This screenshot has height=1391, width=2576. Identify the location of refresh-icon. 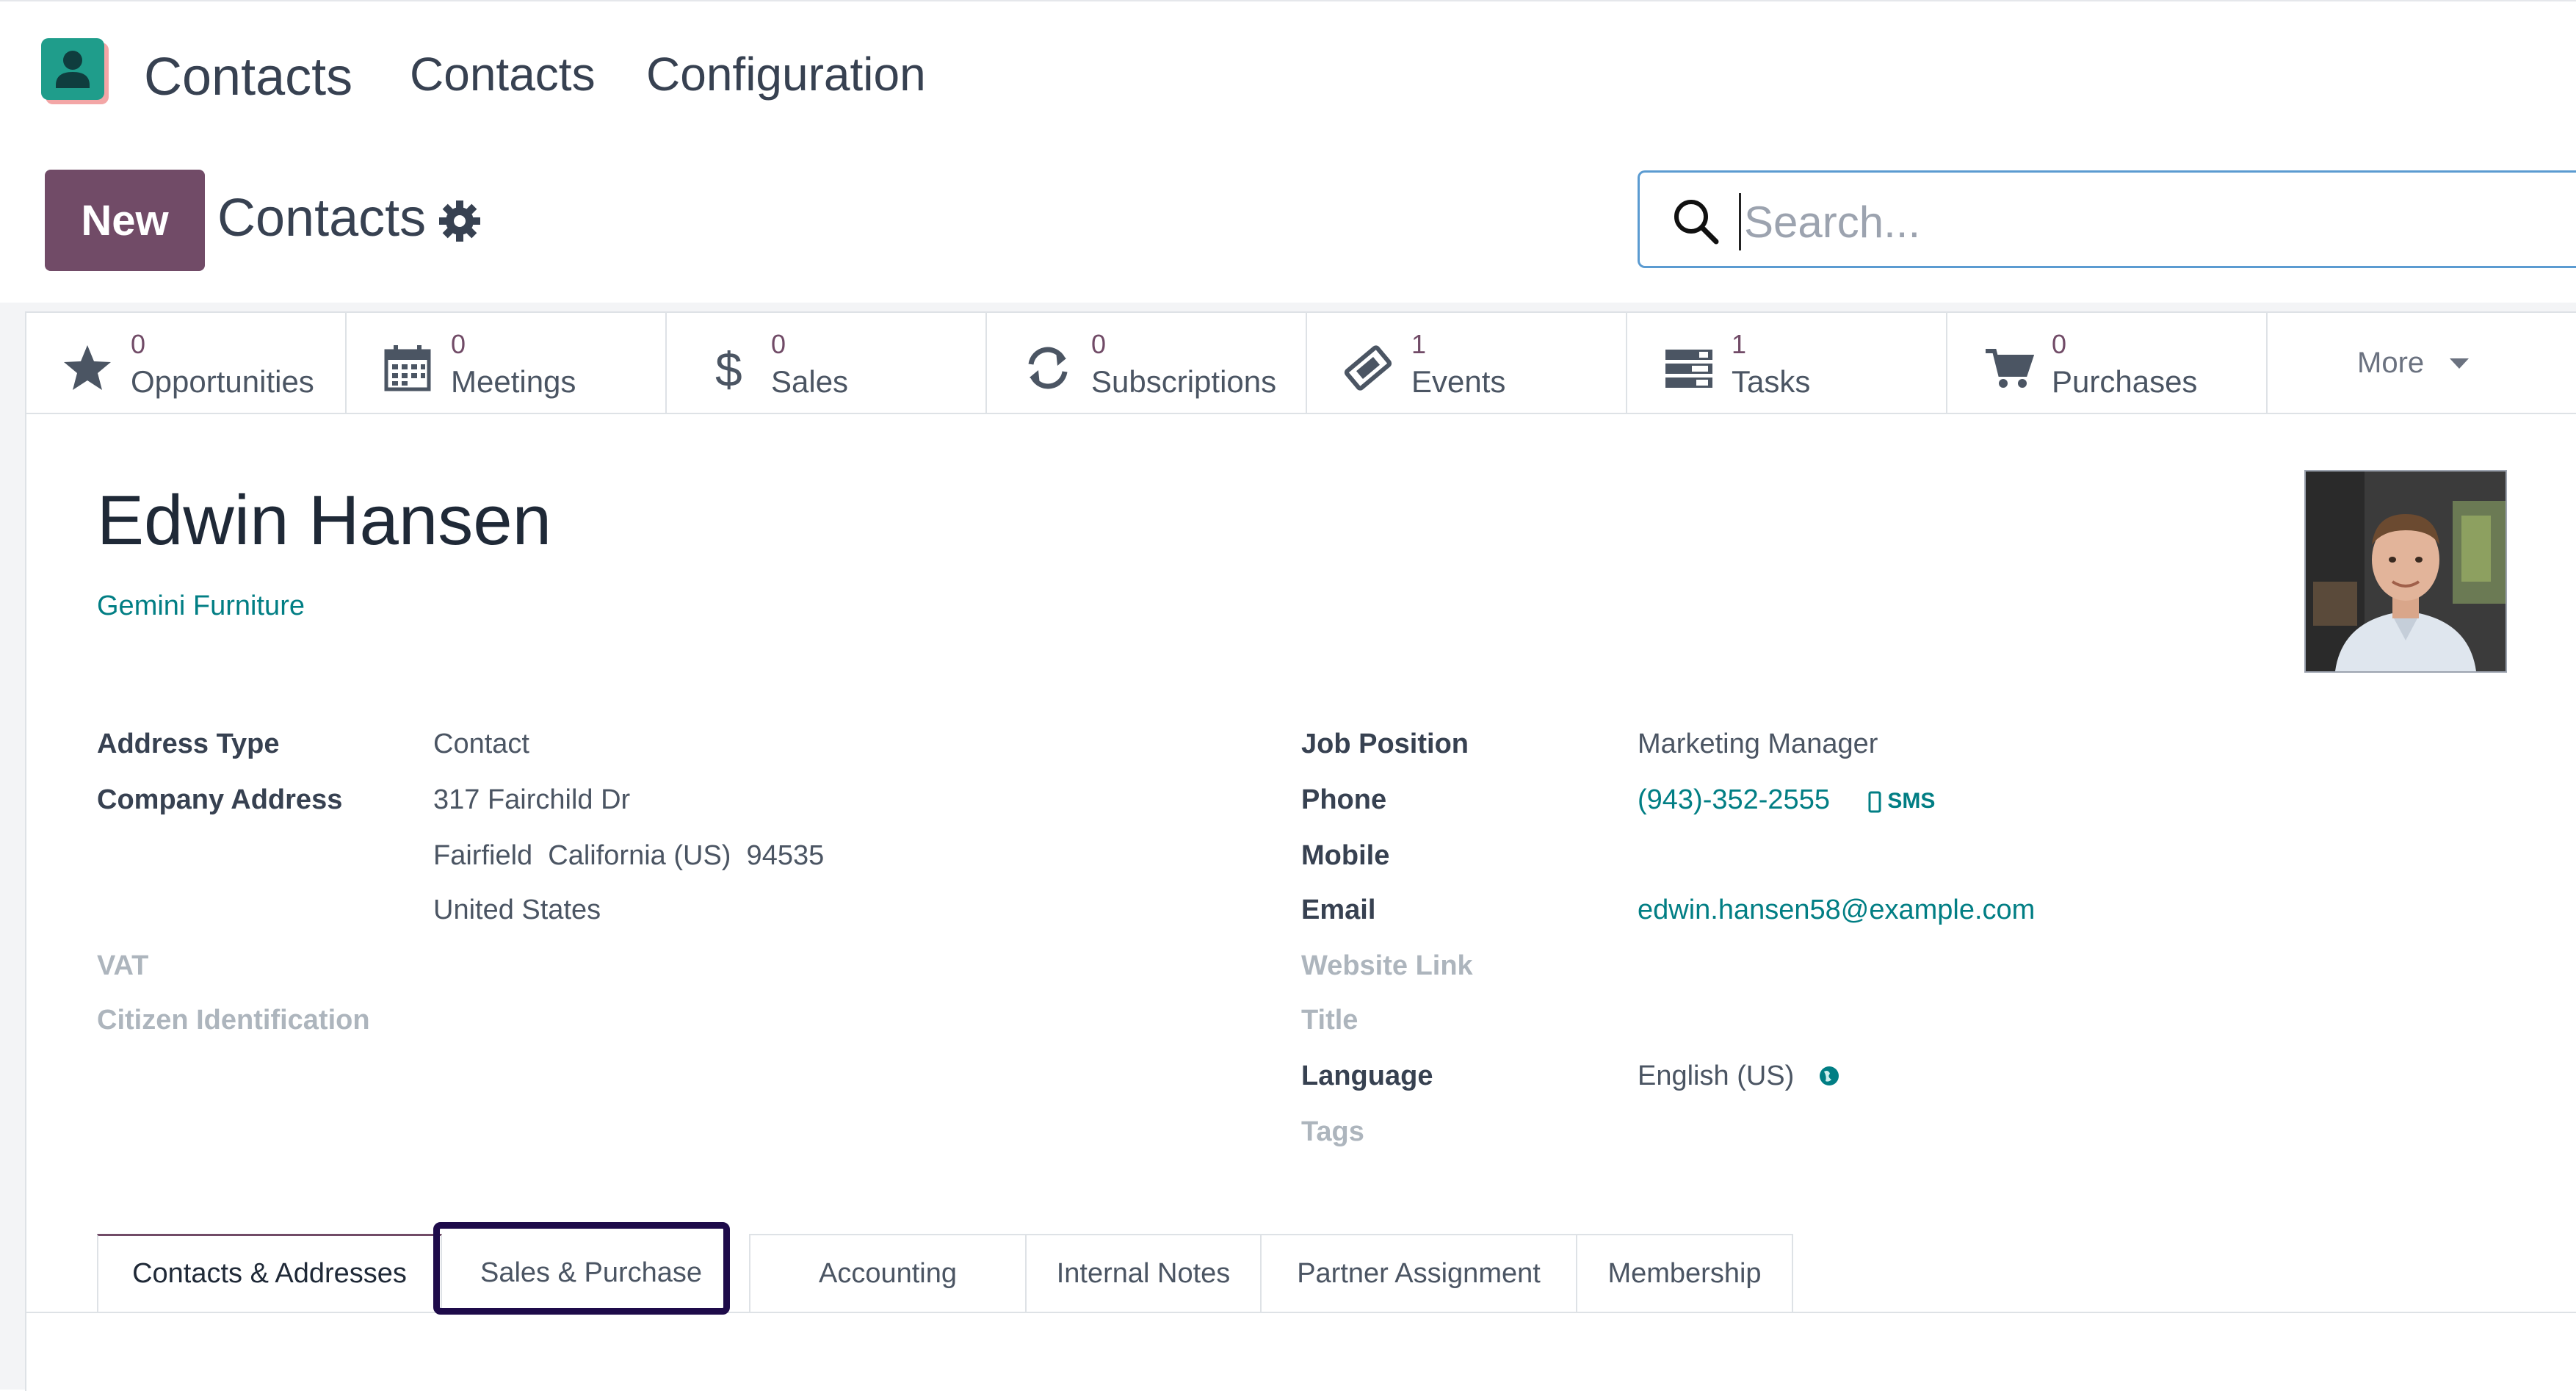
(1048, 368).